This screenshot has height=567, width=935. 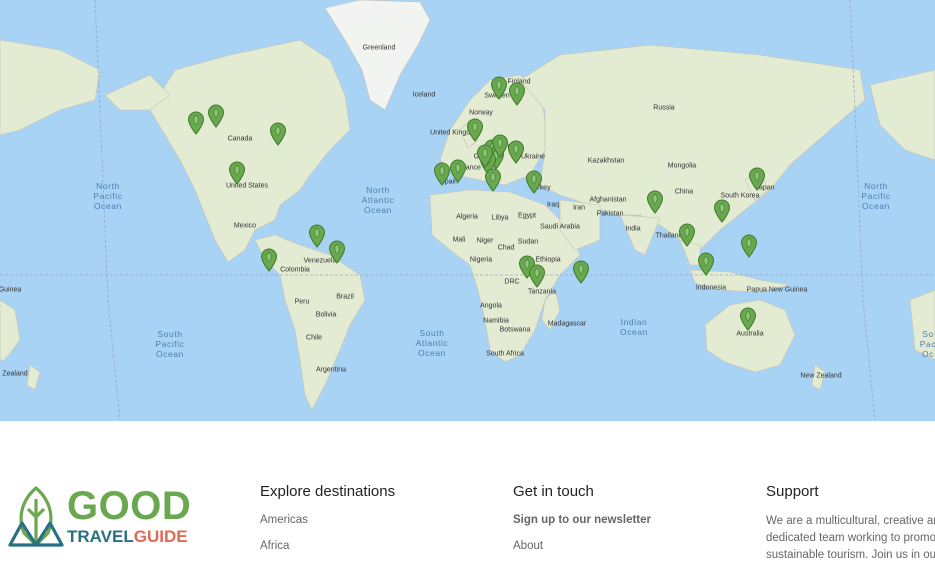 What do you see at coordinates (553, 491) in the screenshot?
I see `get-in-touch-title: Get in touch` at bounding box center [553, 491].